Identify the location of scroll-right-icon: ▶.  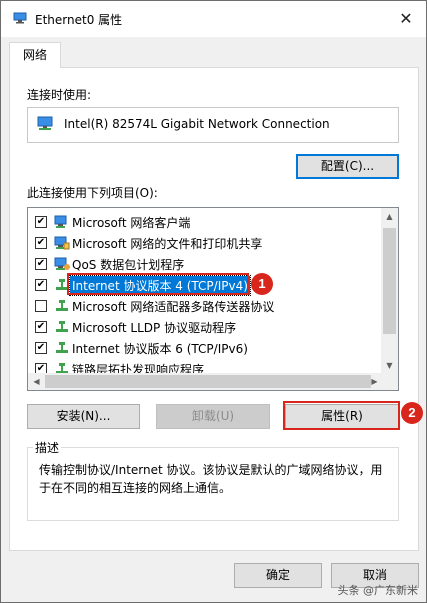
(374, 381).